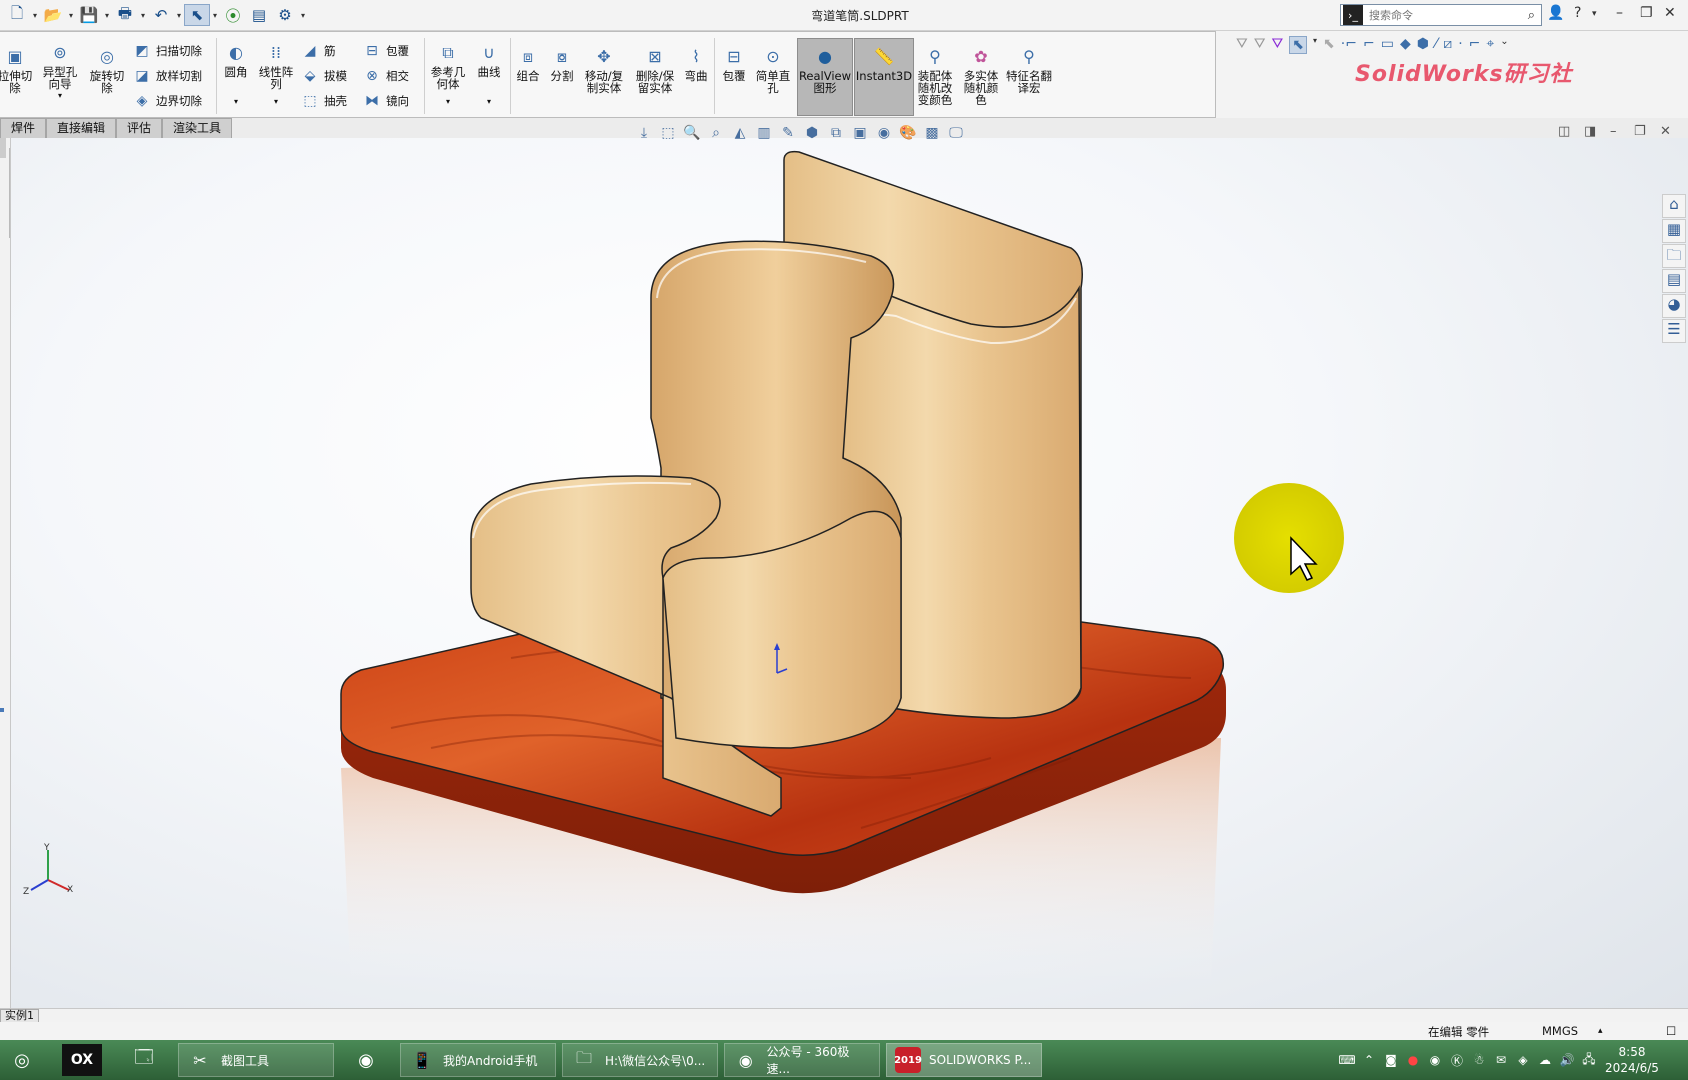  I want to click on tray-app-5-icon: ◈, so click(1523, 1060).